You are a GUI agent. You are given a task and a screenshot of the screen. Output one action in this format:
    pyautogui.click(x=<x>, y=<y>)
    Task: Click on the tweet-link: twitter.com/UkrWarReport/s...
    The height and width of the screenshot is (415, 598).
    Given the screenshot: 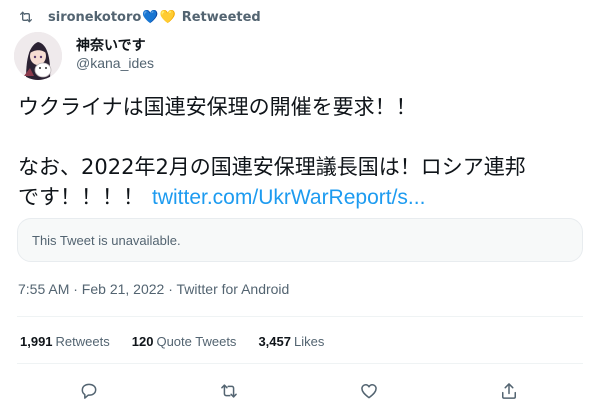 What is the action you would take?
    pyautogui.click(x=288, y=197)
    